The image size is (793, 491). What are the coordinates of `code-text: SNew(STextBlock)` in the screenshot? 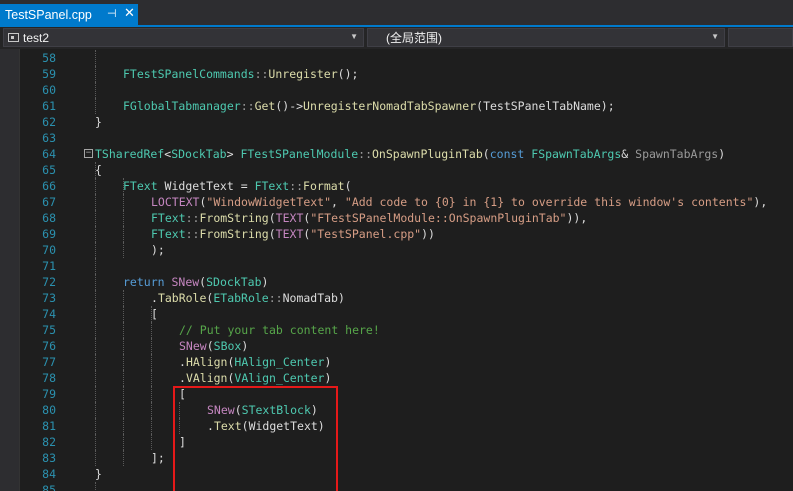 It's located at (262, 410).